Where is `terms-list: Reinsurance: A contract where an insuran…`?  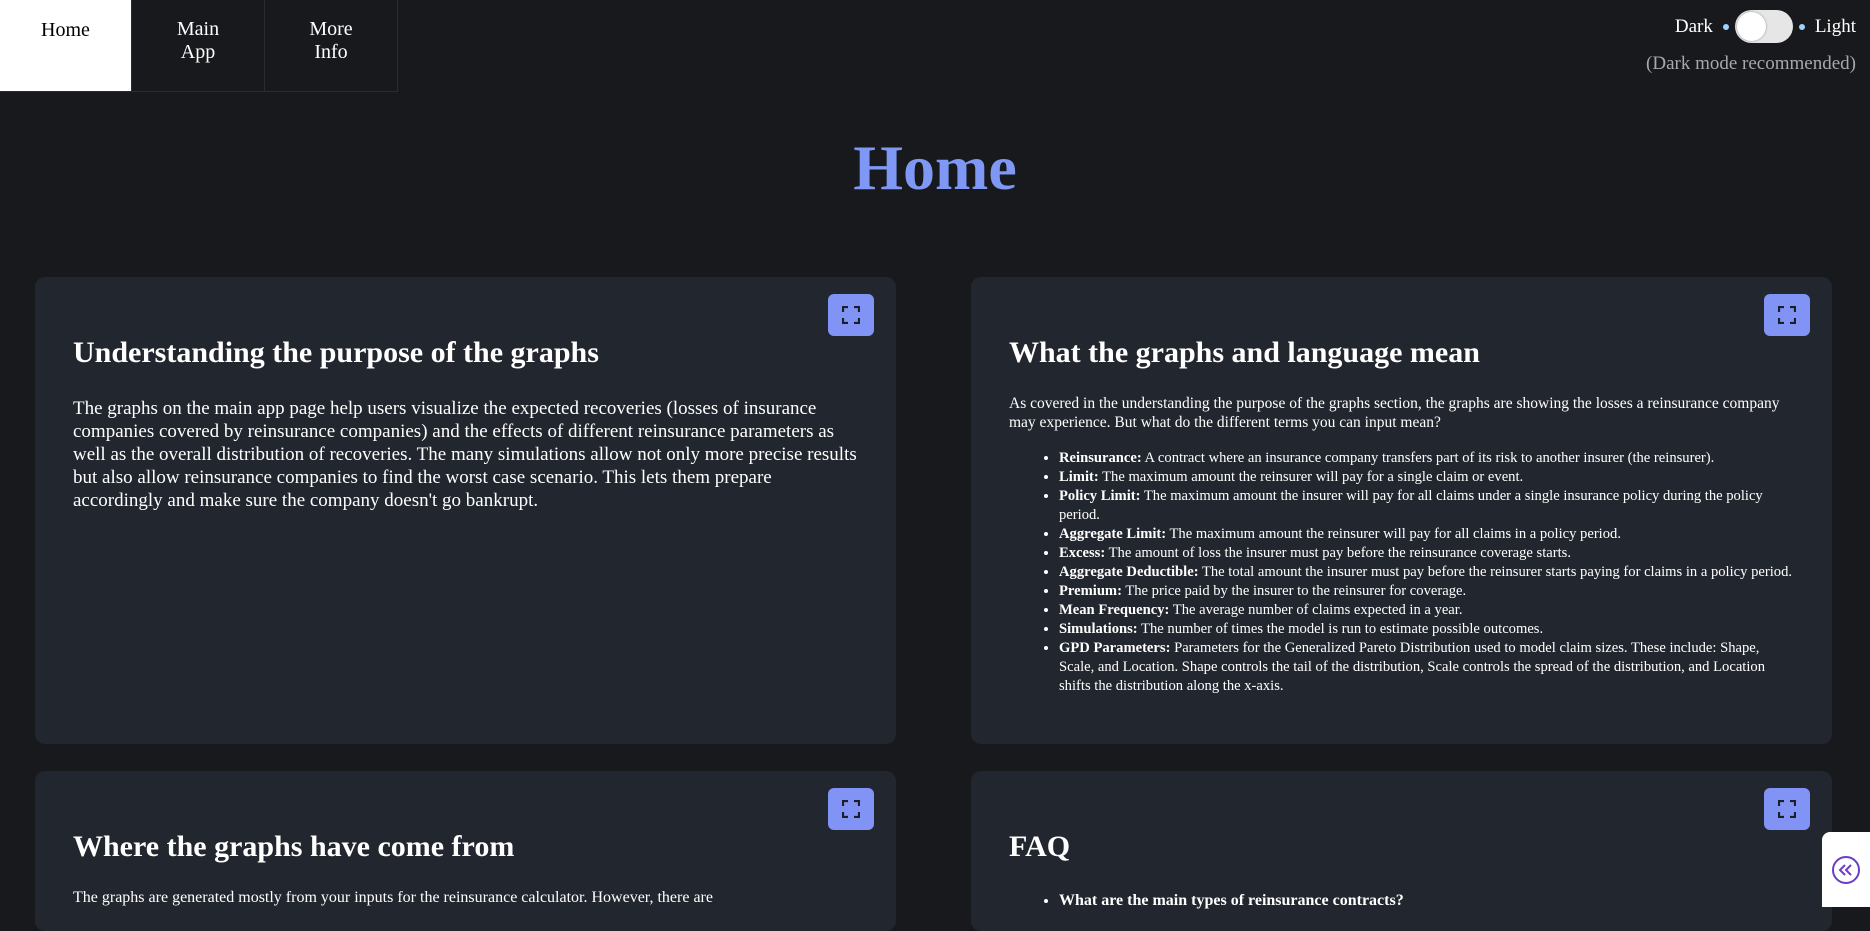
terms-list: Reinsurance: A contract where an insuran… is located at coordinates (1401, 572).